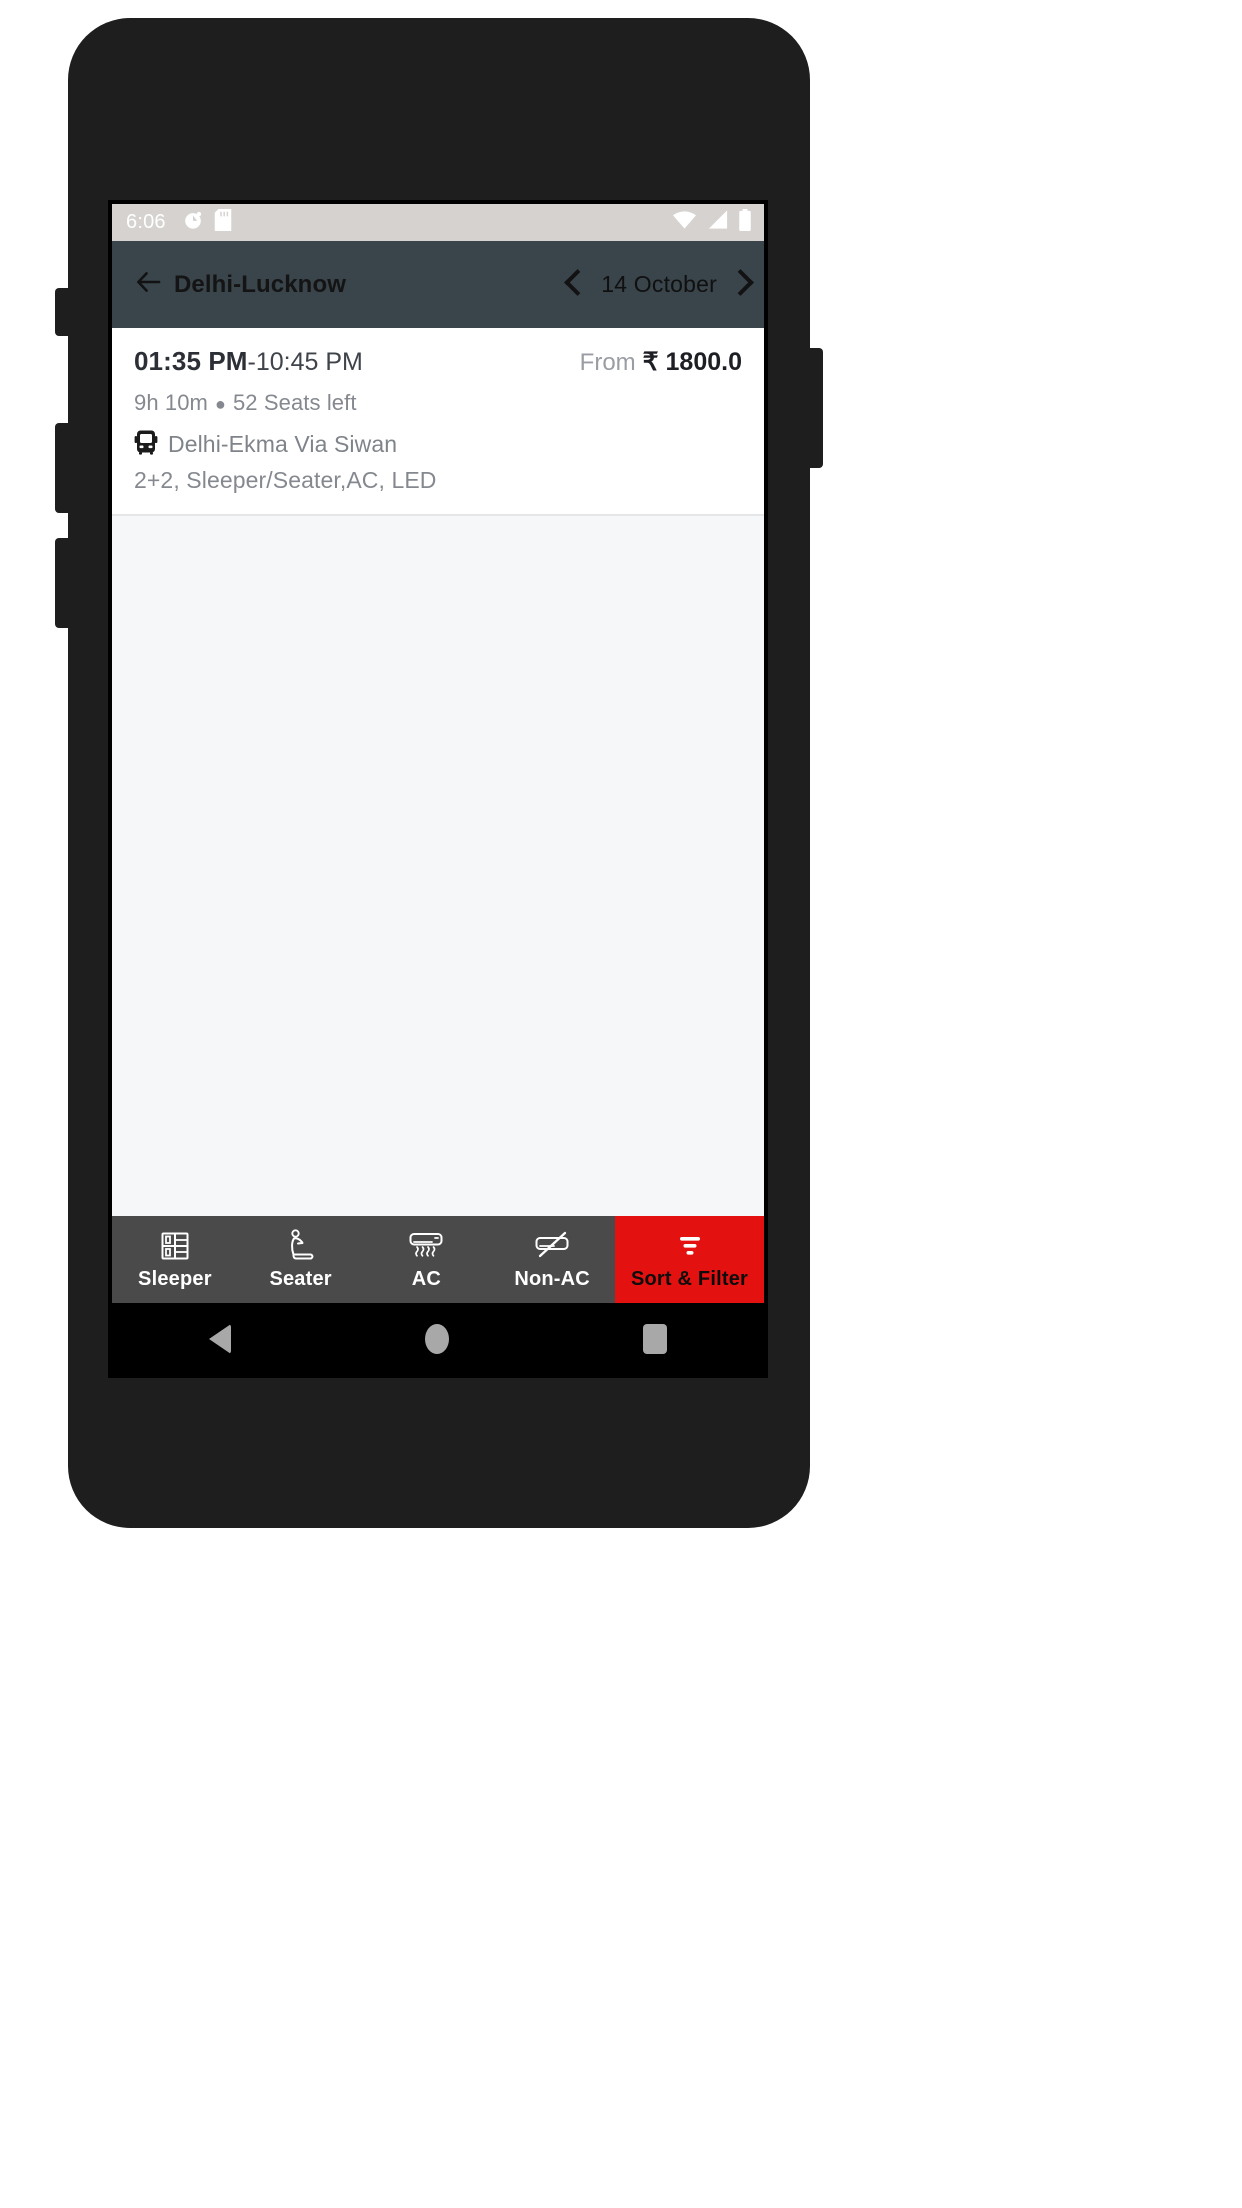 The height and width of the screenshot is (2208, 1242). I want to click on wifi-icon, so click(684, 222).